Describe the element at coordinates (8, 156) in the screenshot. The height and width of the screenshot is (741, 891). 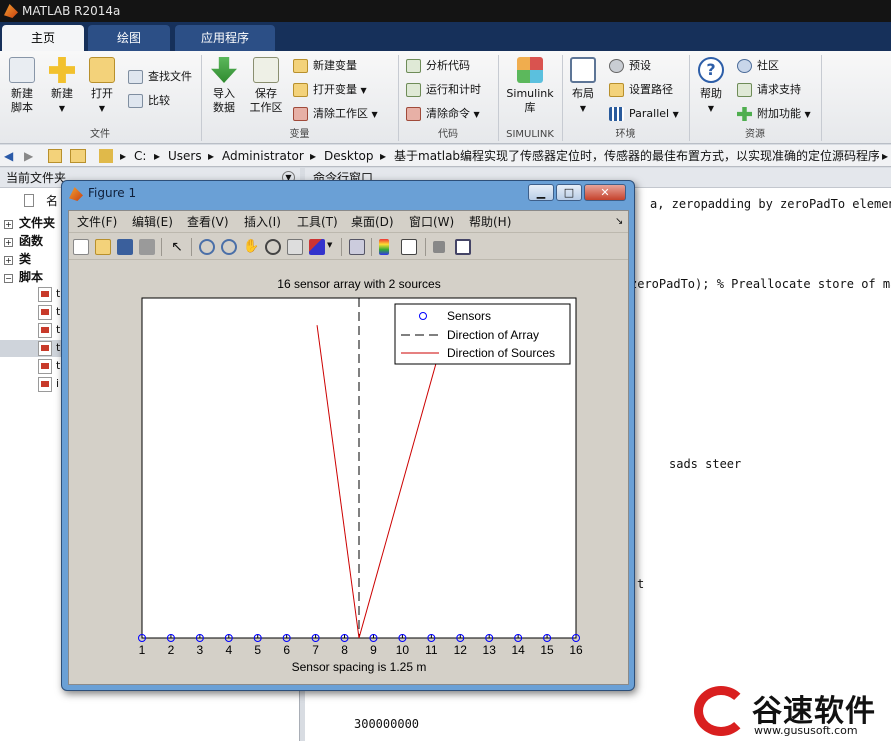
I see `back-arrow-icon: ◀` at that location.